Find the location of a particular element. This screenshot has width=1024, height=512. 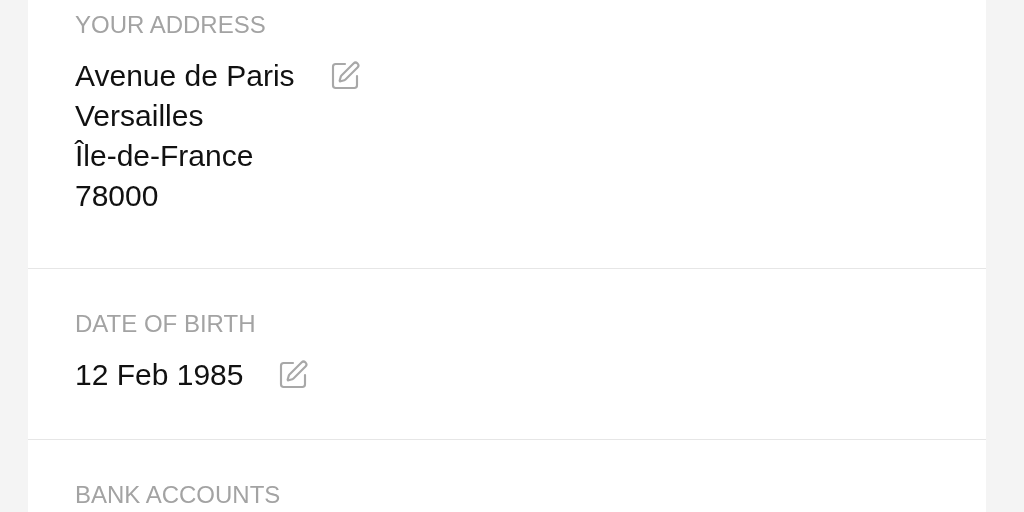

field-value: Avenue de Paris is located at coordinates (185, 76).